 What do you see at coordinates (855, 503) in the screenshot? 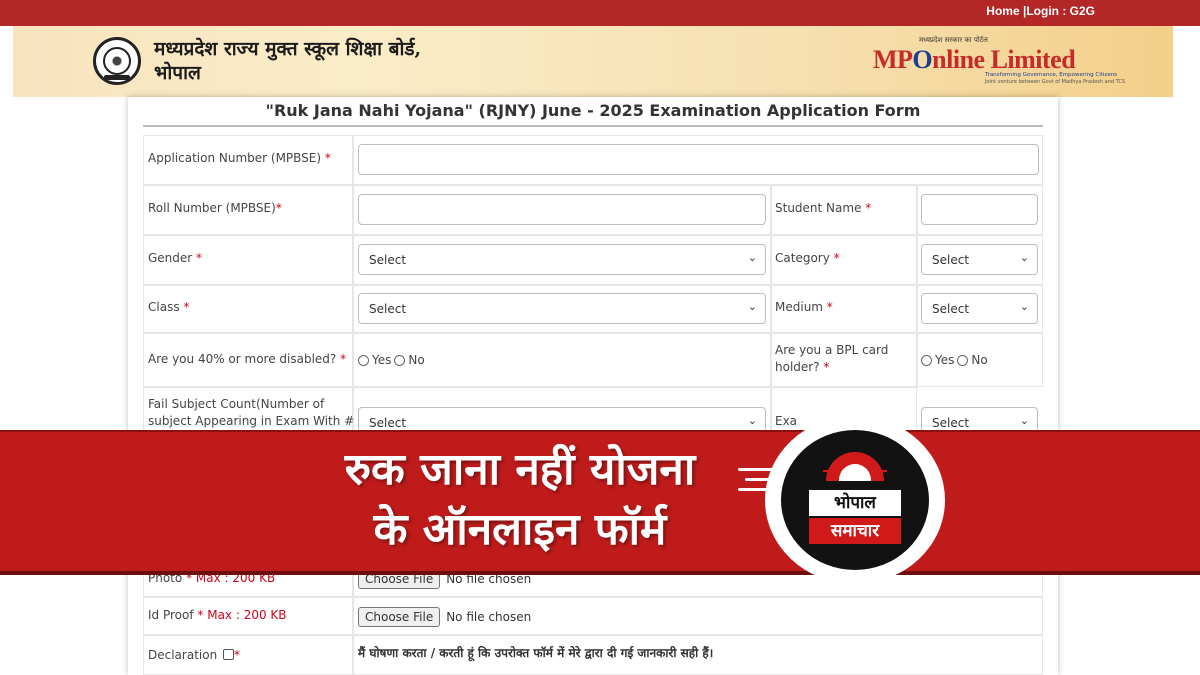
I see `brand-word-1: भोपाल` at bounding box center [855, 503].